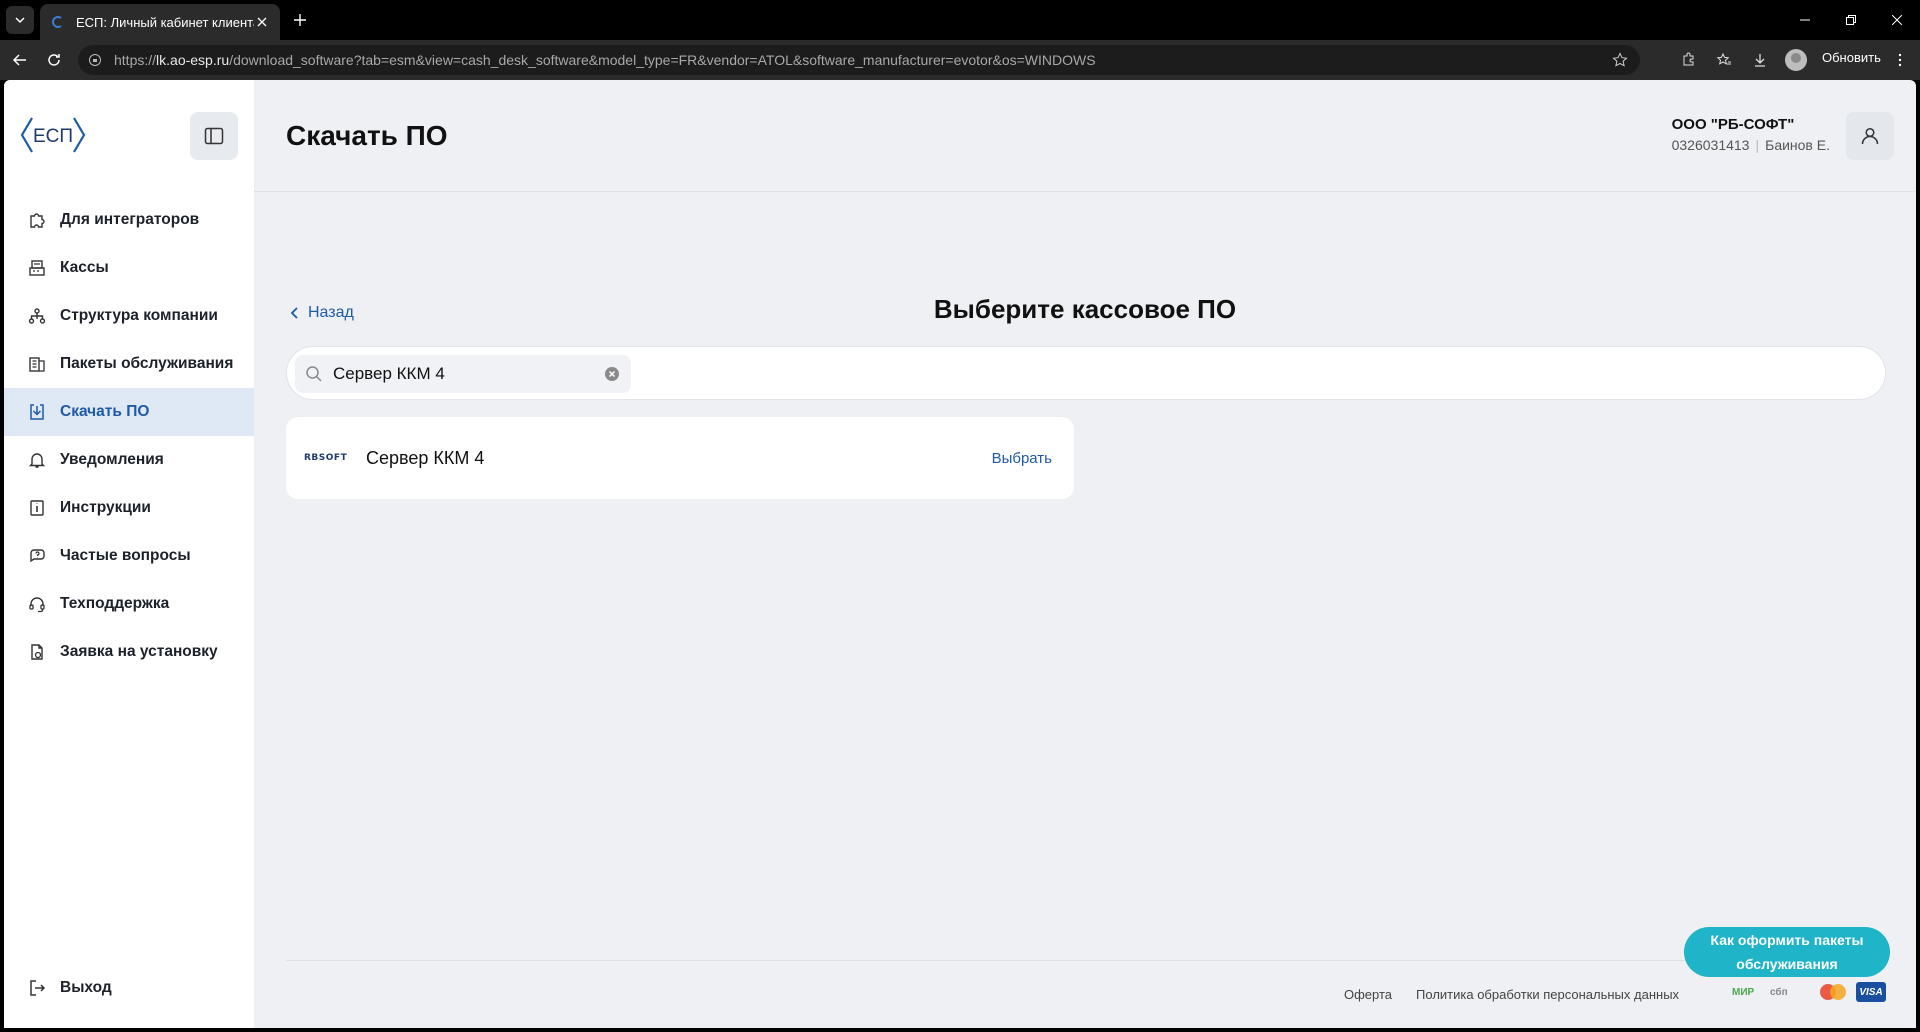 This screenshot has width=1920, height=1032. What do you see at coordinates (37, 652) in the screenshot?
I see `request-icon` at bounding box center [37, 652].